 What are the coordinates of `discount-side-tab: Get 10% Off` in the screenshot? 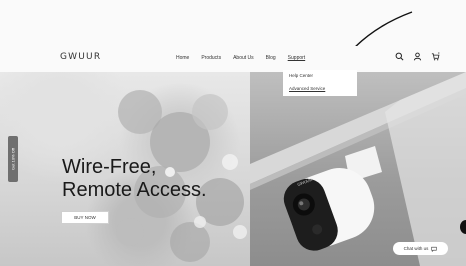 It's located at (13, 159).